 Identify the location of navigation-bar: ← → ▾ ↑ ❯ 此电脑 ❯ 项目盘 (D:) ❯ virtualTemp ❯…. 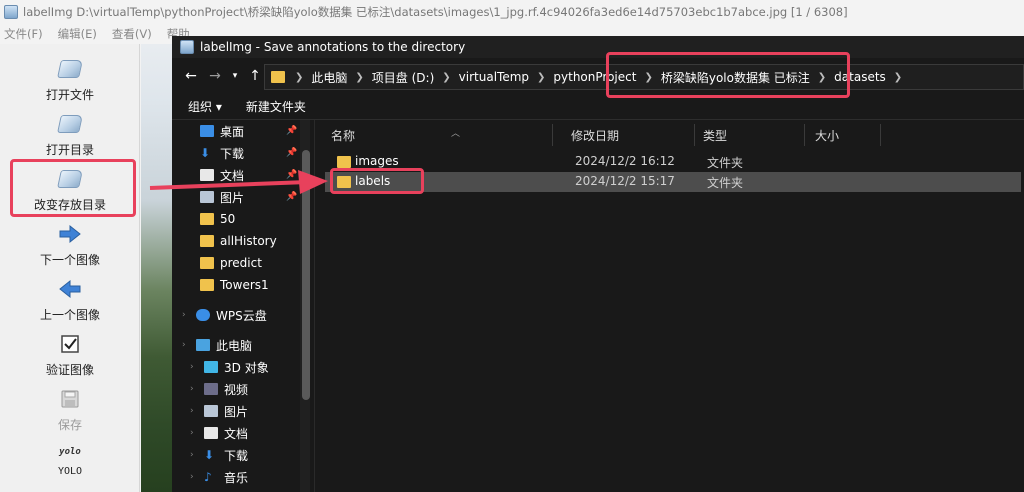
(598, 76).